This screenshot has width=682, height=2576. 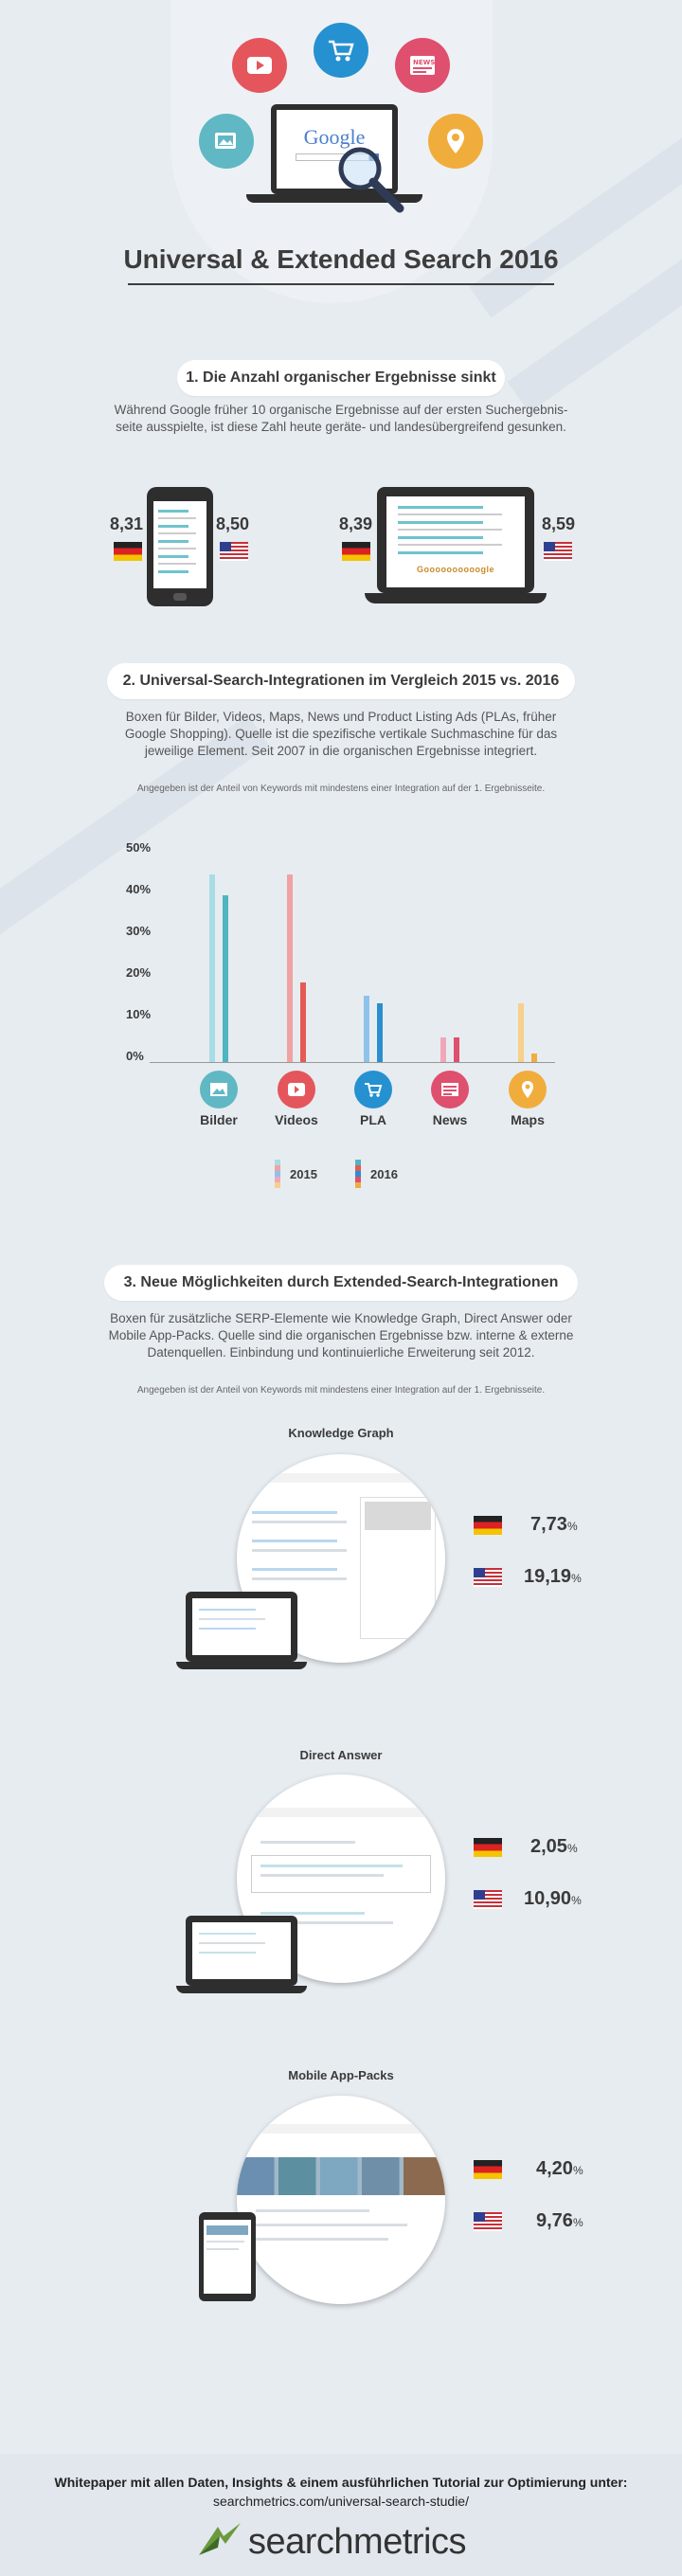 What do you see at coordinates (341, 985) in the screenshot?
I see `bar-chart: 50% 40% 30% 20% 10% 0%` at bounding box center [341, 985].